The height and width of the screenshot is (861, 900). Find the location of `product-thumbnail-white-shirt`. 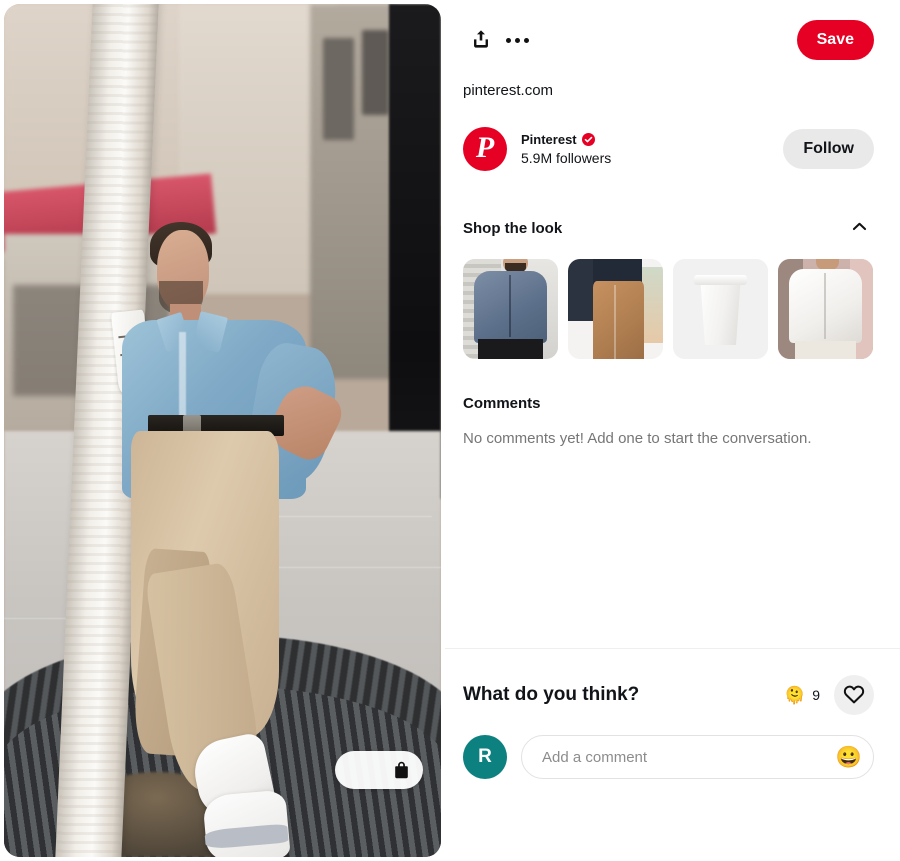

product-thumbnail-white-shirt is located at coordinates (825, 309).